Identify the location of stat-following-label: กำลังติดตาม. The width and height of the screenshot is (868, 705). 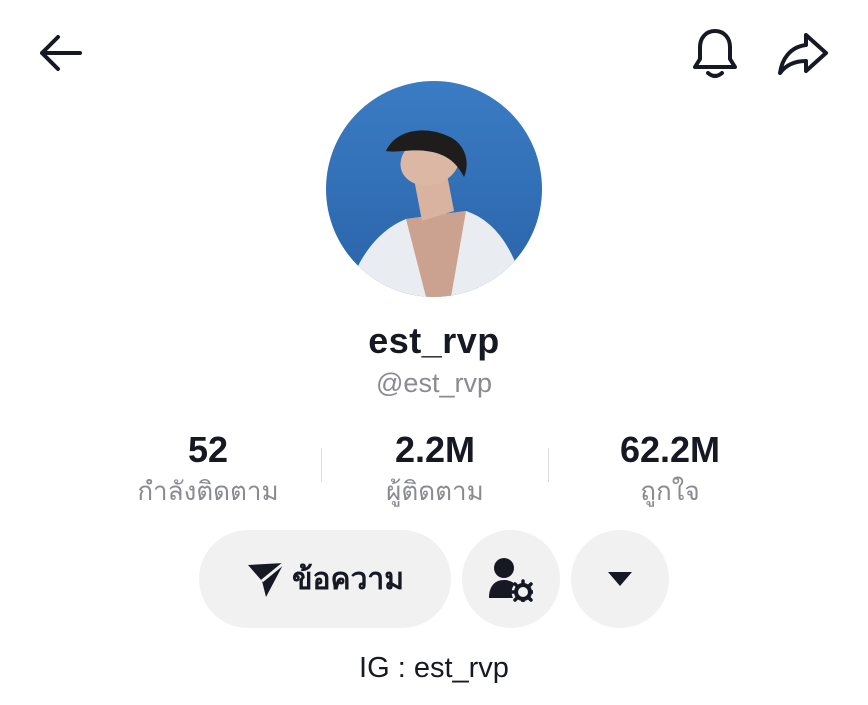
(208, 491).